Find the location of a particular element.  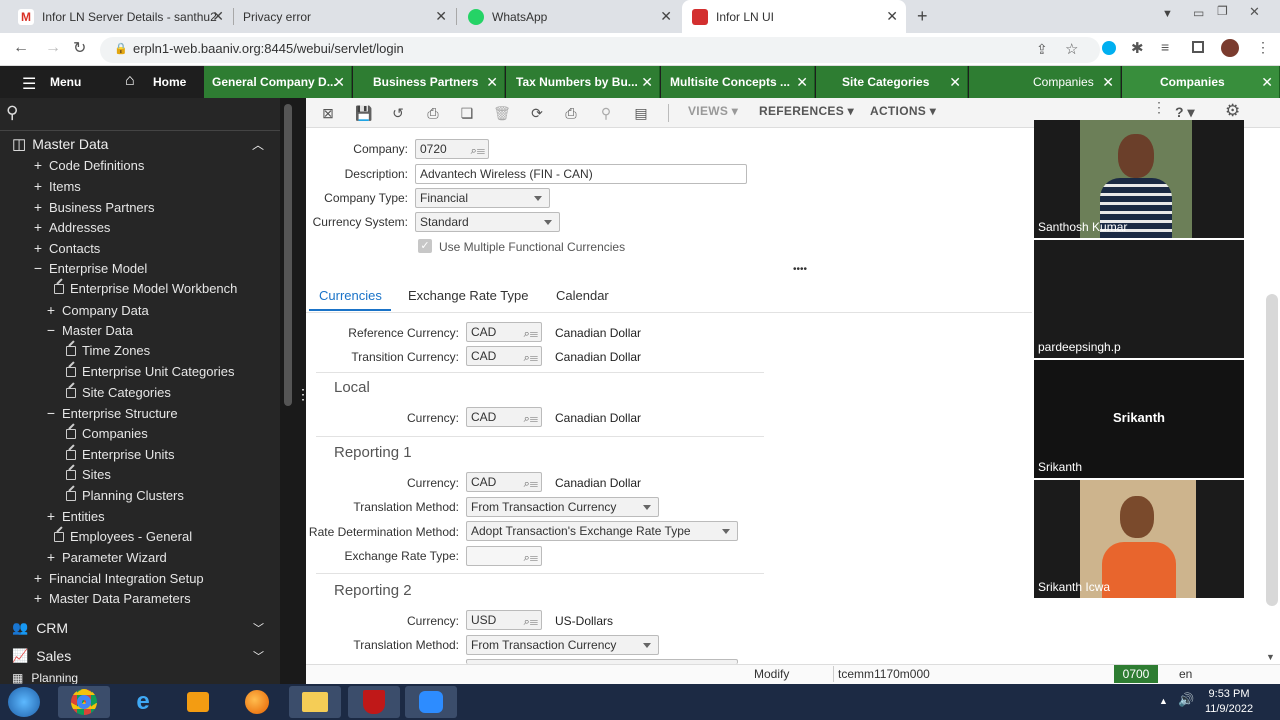

sidebar-item: + Master Data Parameters is located at coordinates (111, 598).